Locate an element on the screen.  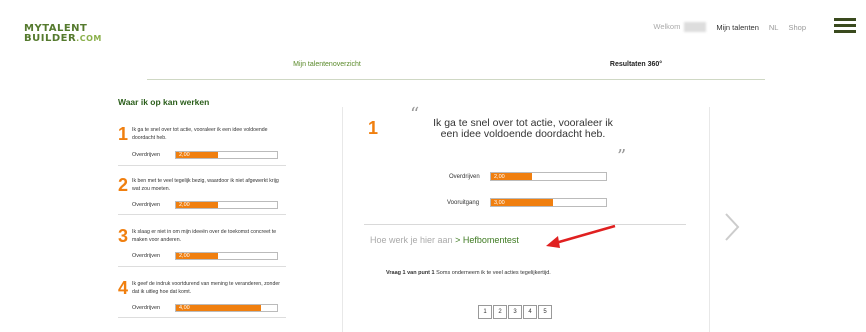
how-to-work-link: Hoe werk je hier aan > Hefbomentest is located at coordinates (444, 240).